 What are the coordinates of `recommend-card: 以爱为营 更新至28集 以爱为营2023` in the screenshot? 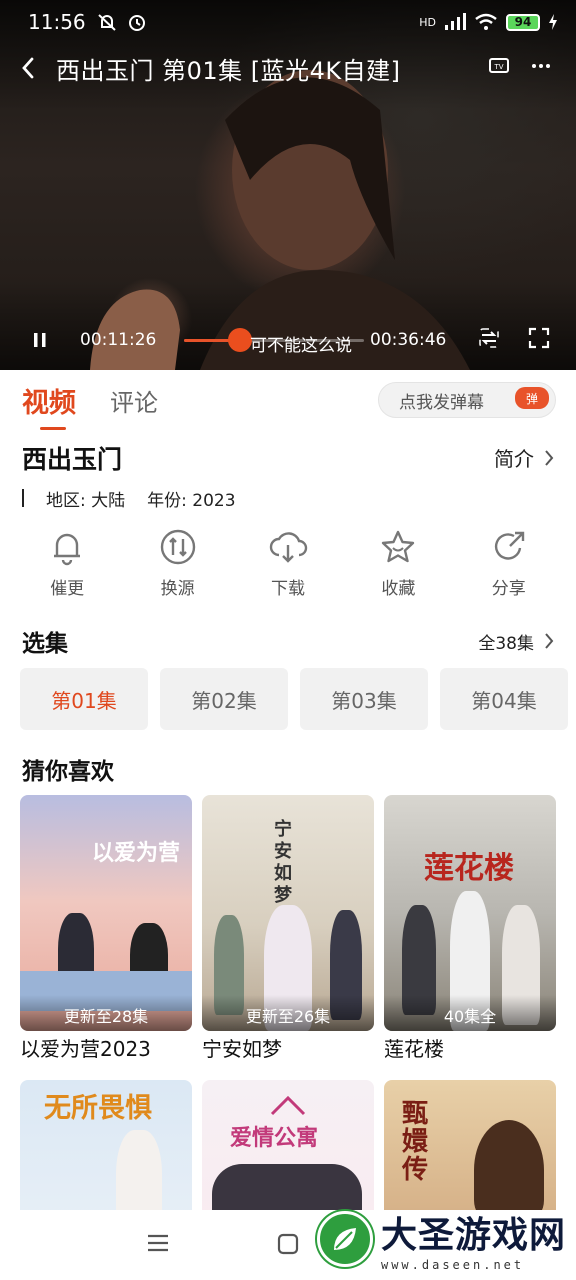 It's located at (106, 928).